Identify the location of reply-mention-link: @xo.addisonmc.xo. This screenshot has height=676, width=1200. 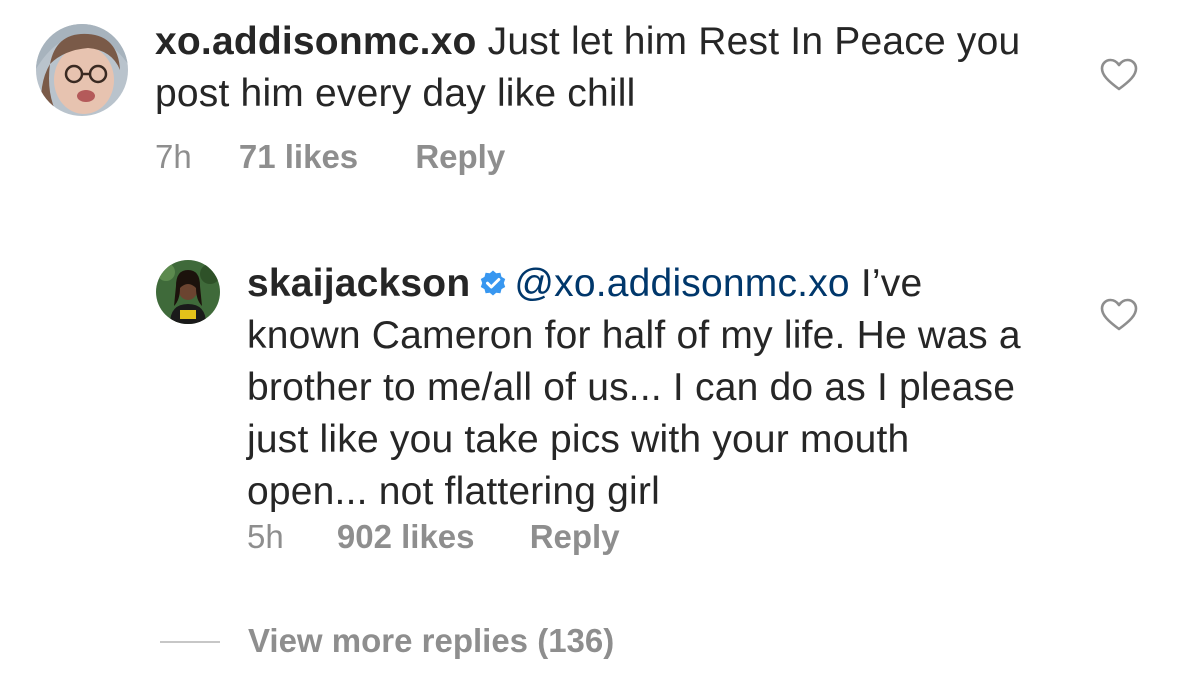
(681, 283).